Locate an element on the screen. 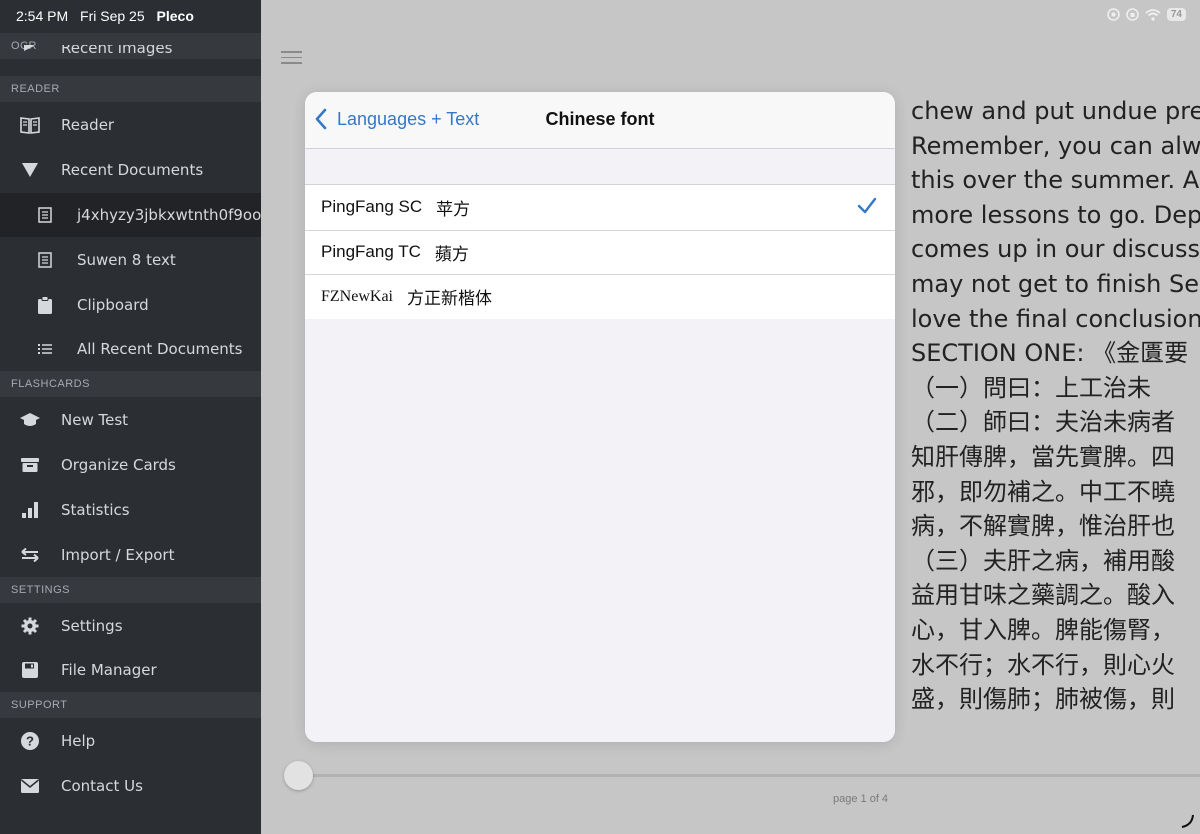  reader-line: 水不行；水不行，則心火 is located at coordinates (1043, 664).